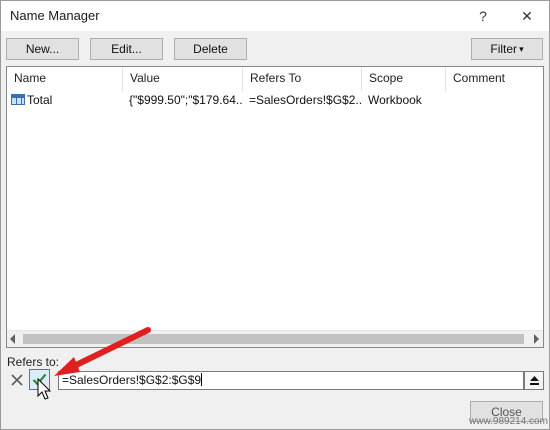  I want to click on cancel-x-icon, so click(17, 380).